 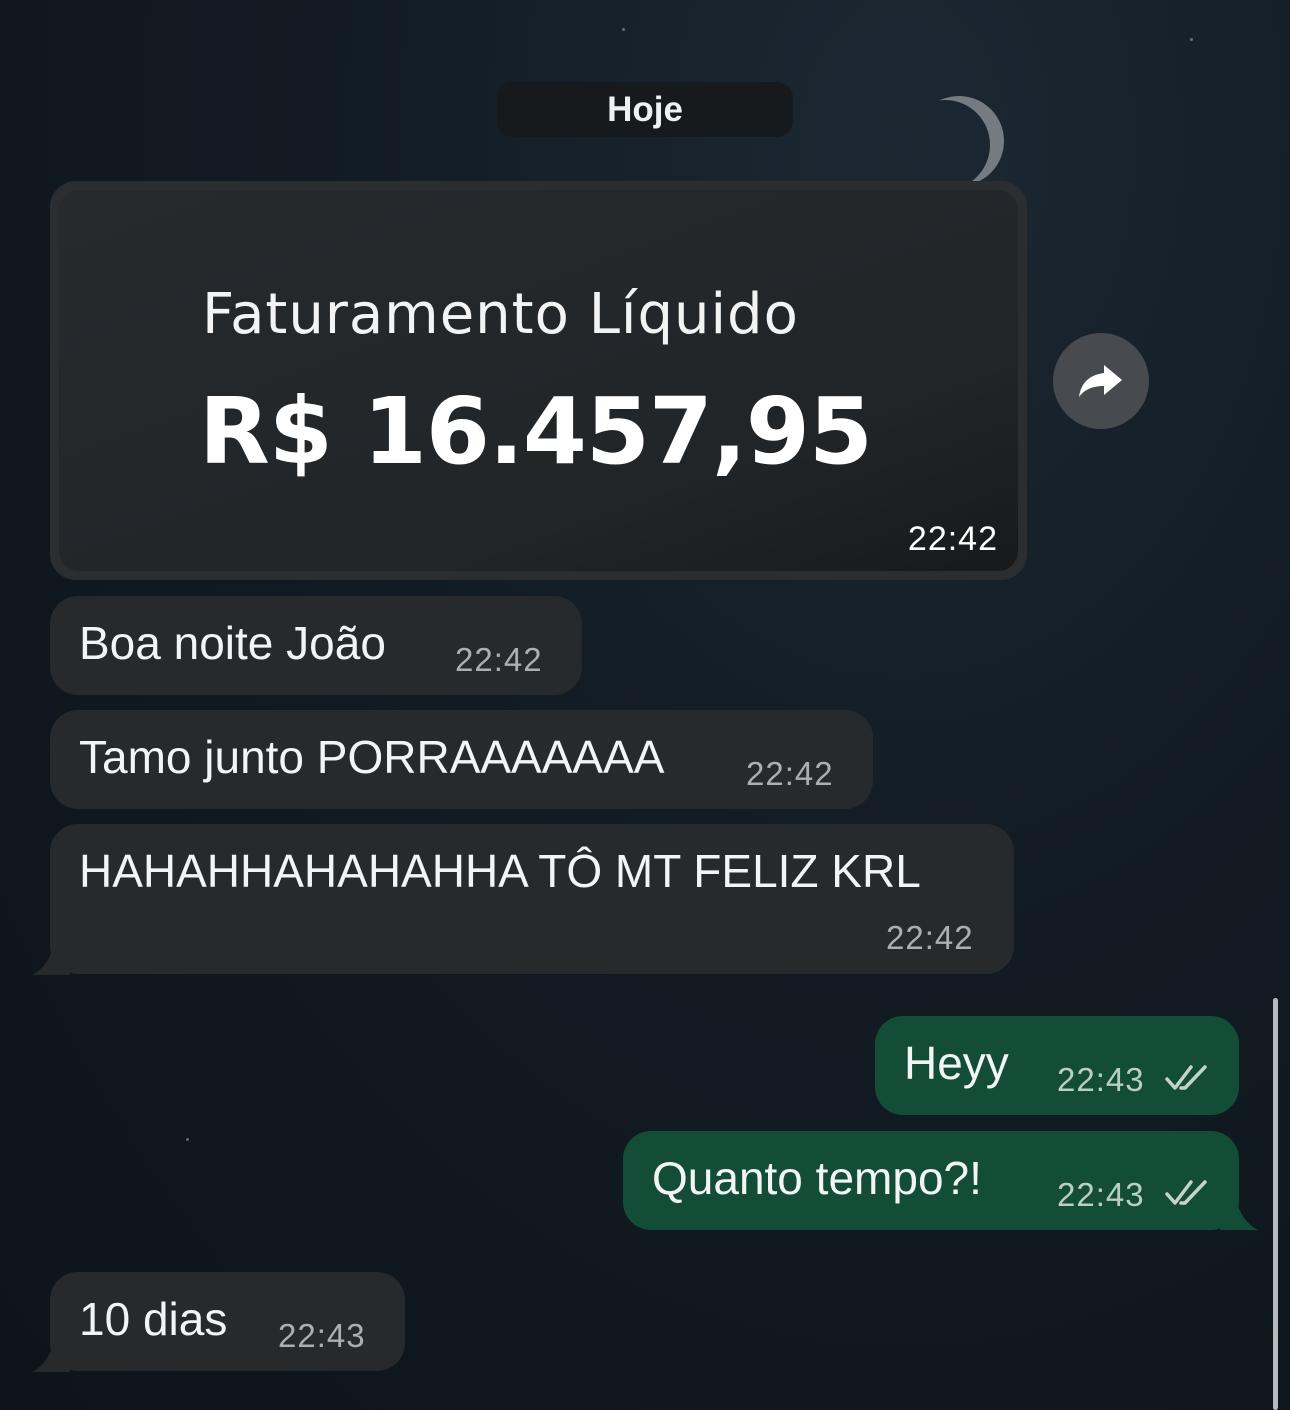 I want to click on outgoing-message: Heyy 22:43, so click(x=1057, y=1065).